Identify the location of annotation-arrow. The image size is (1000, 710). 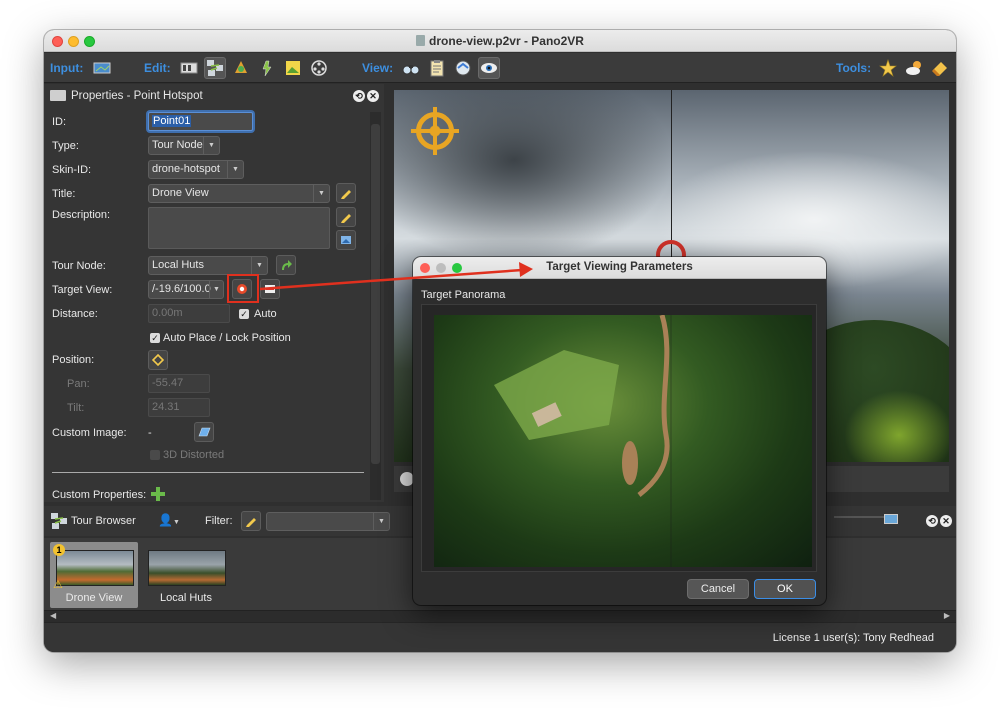
(396, 276).